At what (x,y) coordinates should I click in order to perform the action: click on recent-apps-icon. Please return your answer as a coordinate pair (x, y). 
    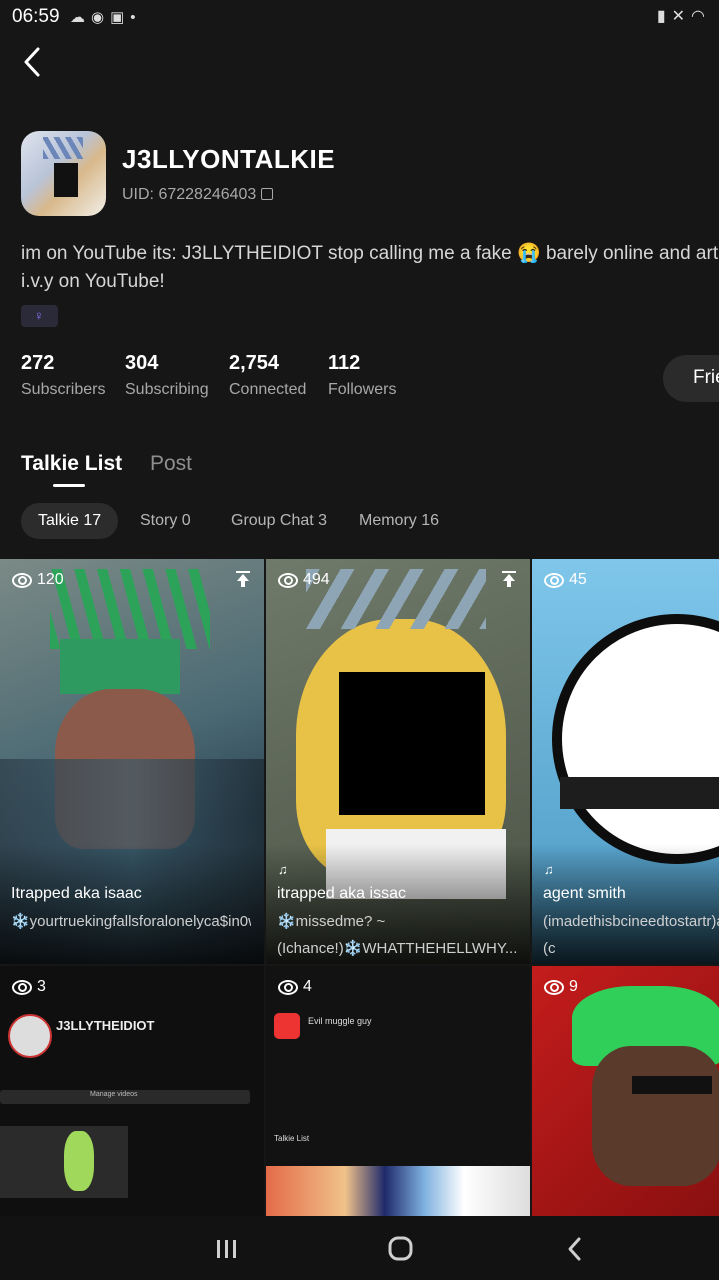
    Looking at the image, I should click on (226, 1249).